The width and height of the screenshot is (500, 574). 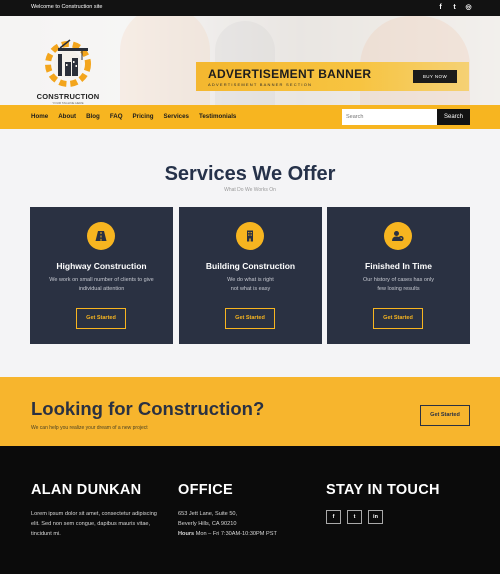 I want to click on ad-title: ADVERTISEMENT BANNER, so click(x=290, y=74).